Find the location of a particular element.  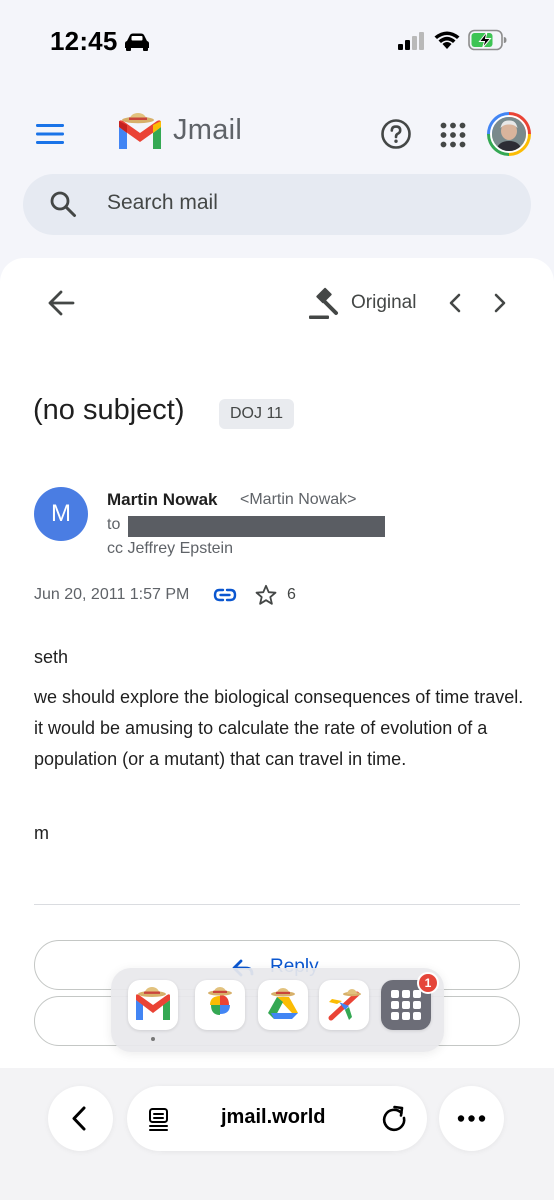

dock-app-library: 1 is located at coordinates (410, 1001).